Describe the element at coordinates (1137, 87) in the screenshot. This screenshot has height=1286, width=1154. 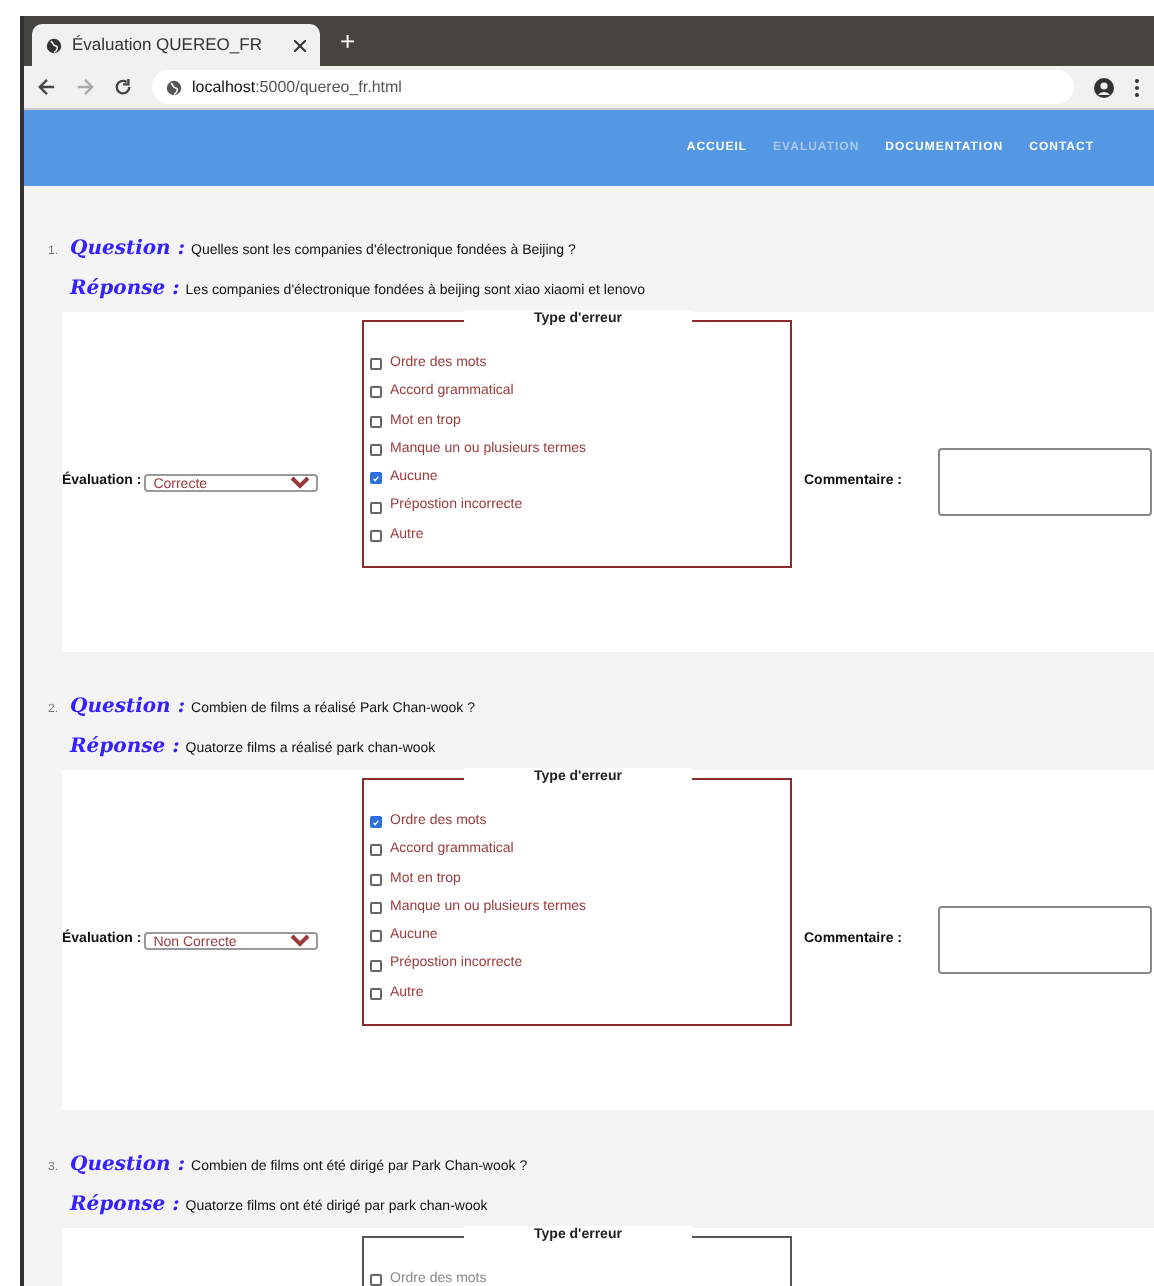
I see `menu-icon` at that location.